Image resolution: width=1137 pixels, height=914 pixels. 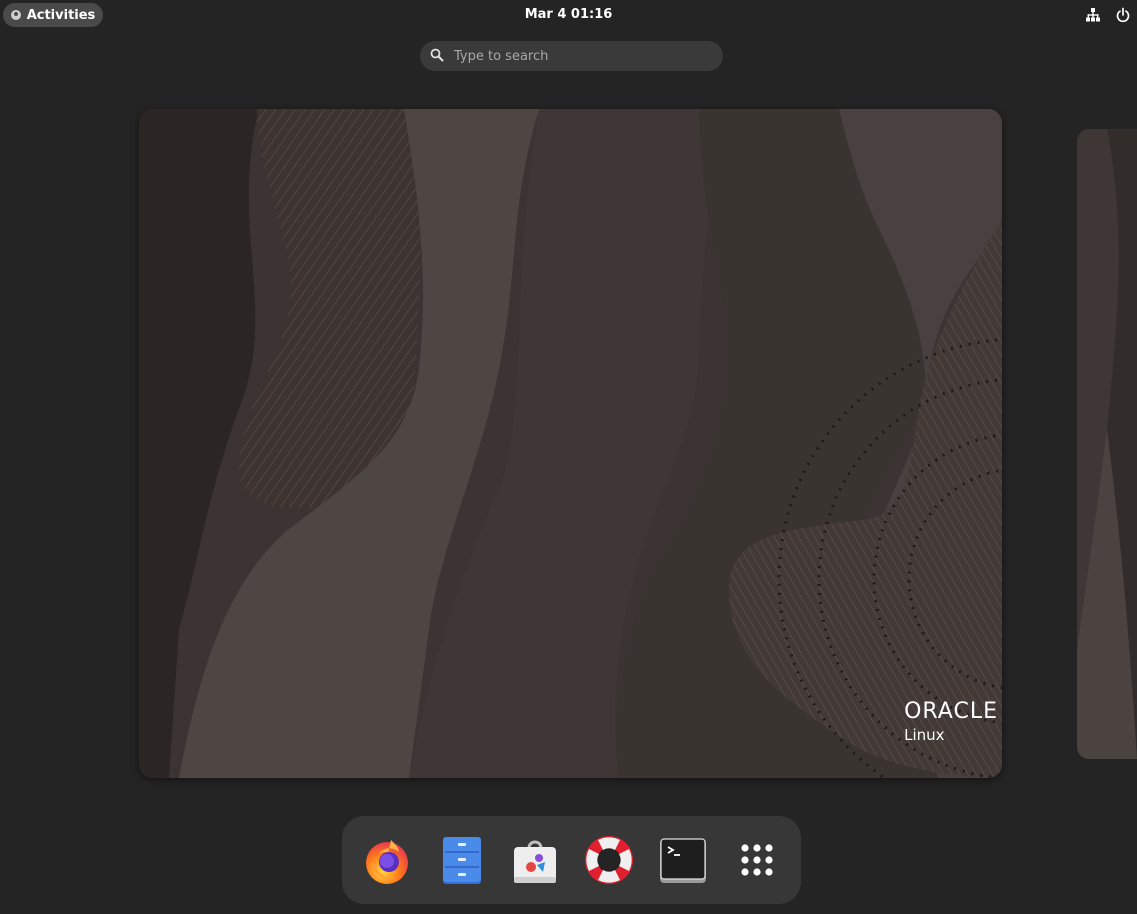 I want to click on dash-item-show-apps, so click(x=757, y=860).